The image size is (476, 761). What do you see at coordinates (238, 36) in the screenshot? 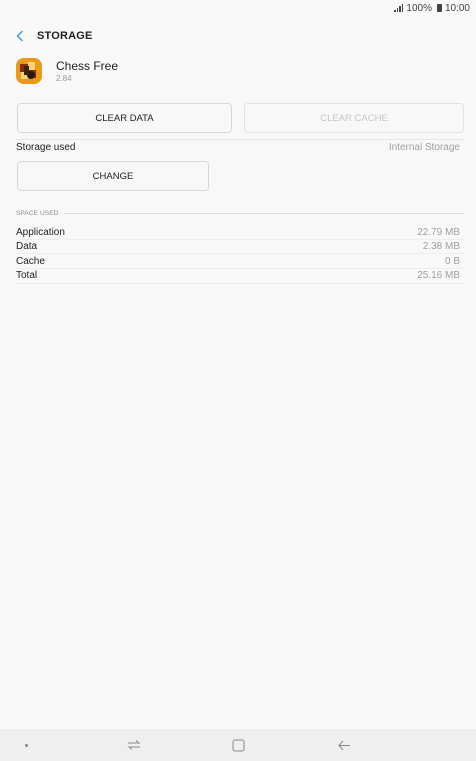
I see `app-bar: STORAGE` at bounding box center [238, 36].